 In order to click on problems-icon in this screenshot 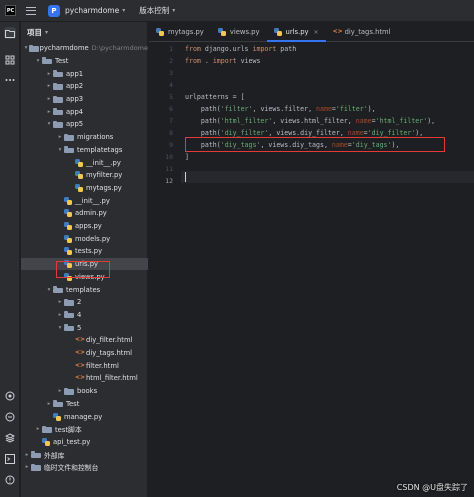, I will do `click(10, 480)`.